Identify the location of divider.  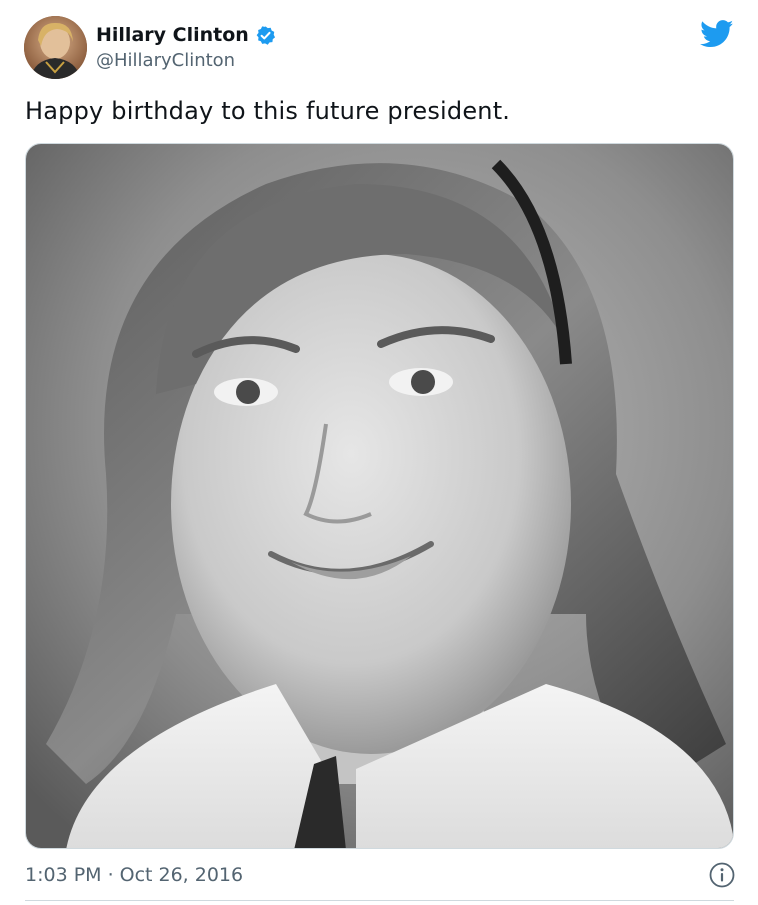
(379, 900).